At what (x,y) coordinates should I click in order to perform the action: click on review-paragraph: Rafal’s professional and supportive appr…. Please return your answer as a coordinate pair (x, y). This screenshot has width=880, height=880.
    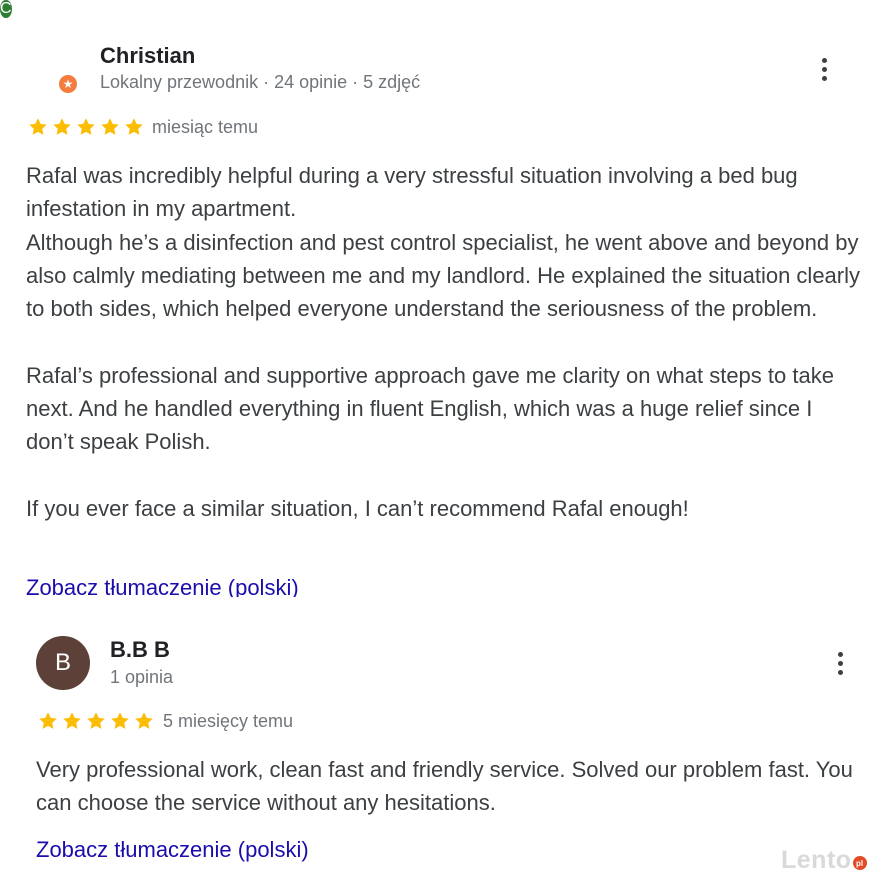
    Looking at the image, I should click on (430, 408).